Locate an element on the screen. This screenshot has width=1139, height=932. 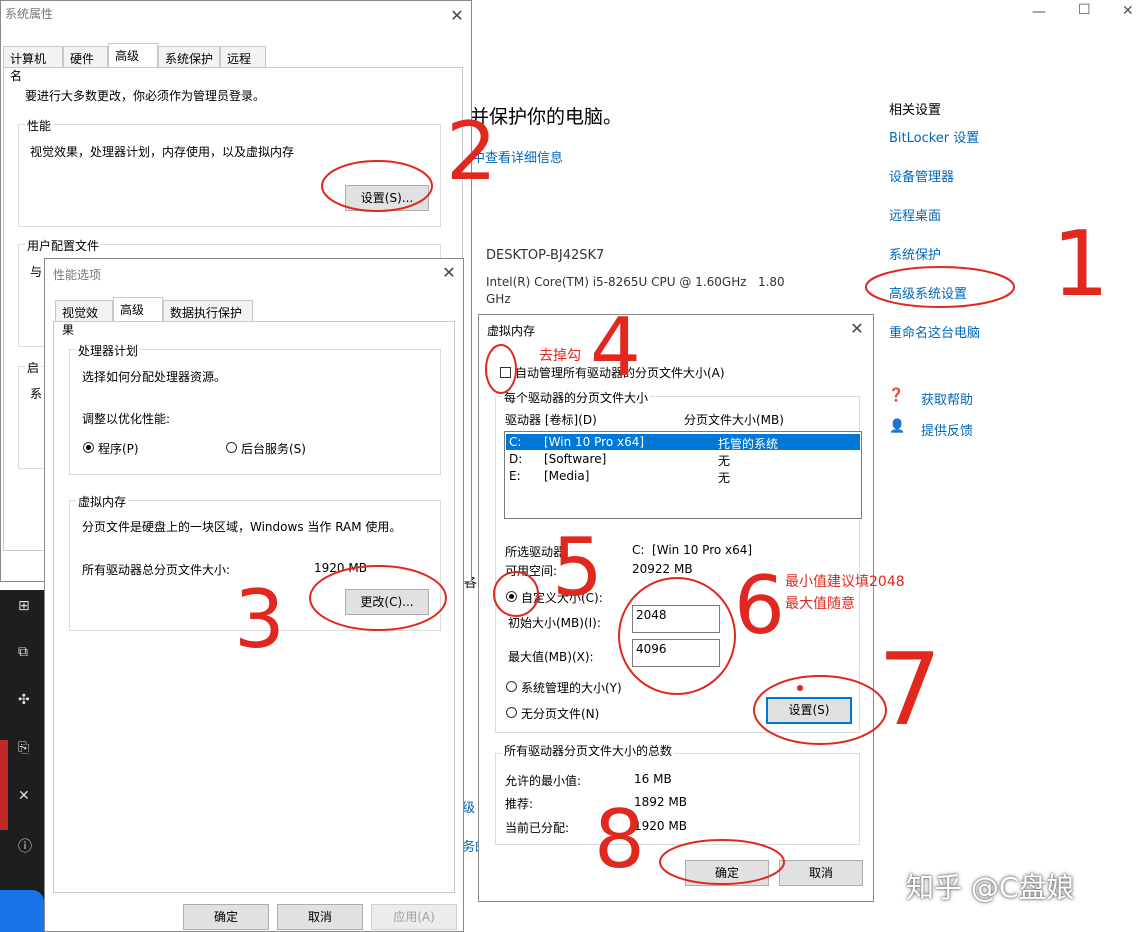
watermark: 知乎 @C盘娘 is located at coordinates (990, 887).